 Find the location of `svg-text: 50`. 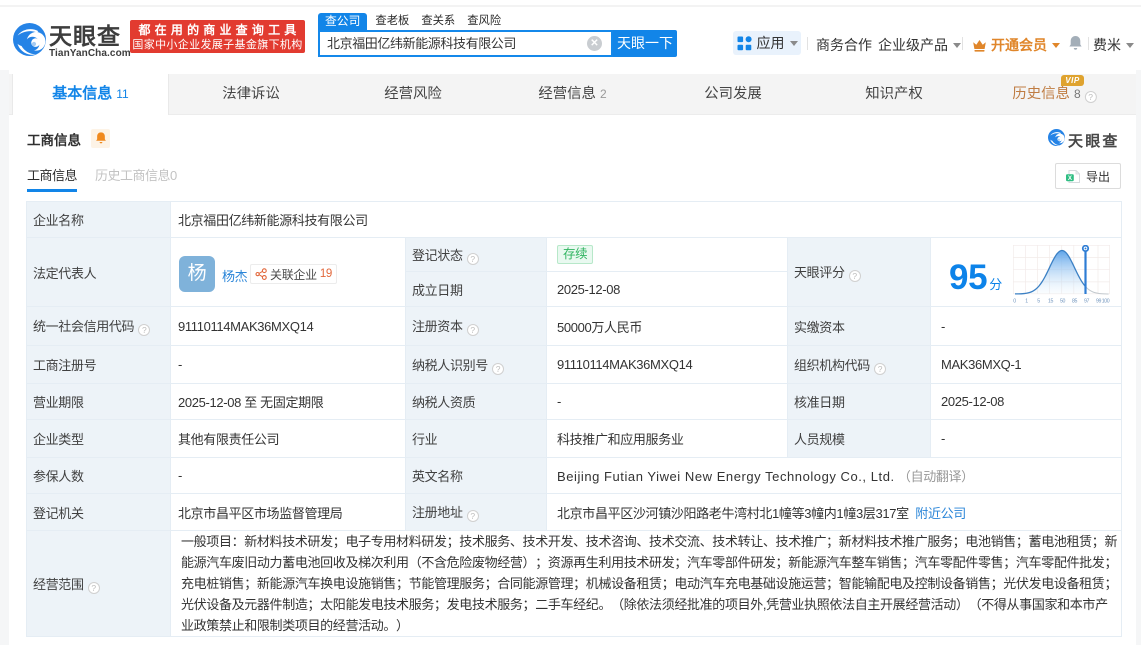

svg-text: 50 is located at coordinates (1063, 302).